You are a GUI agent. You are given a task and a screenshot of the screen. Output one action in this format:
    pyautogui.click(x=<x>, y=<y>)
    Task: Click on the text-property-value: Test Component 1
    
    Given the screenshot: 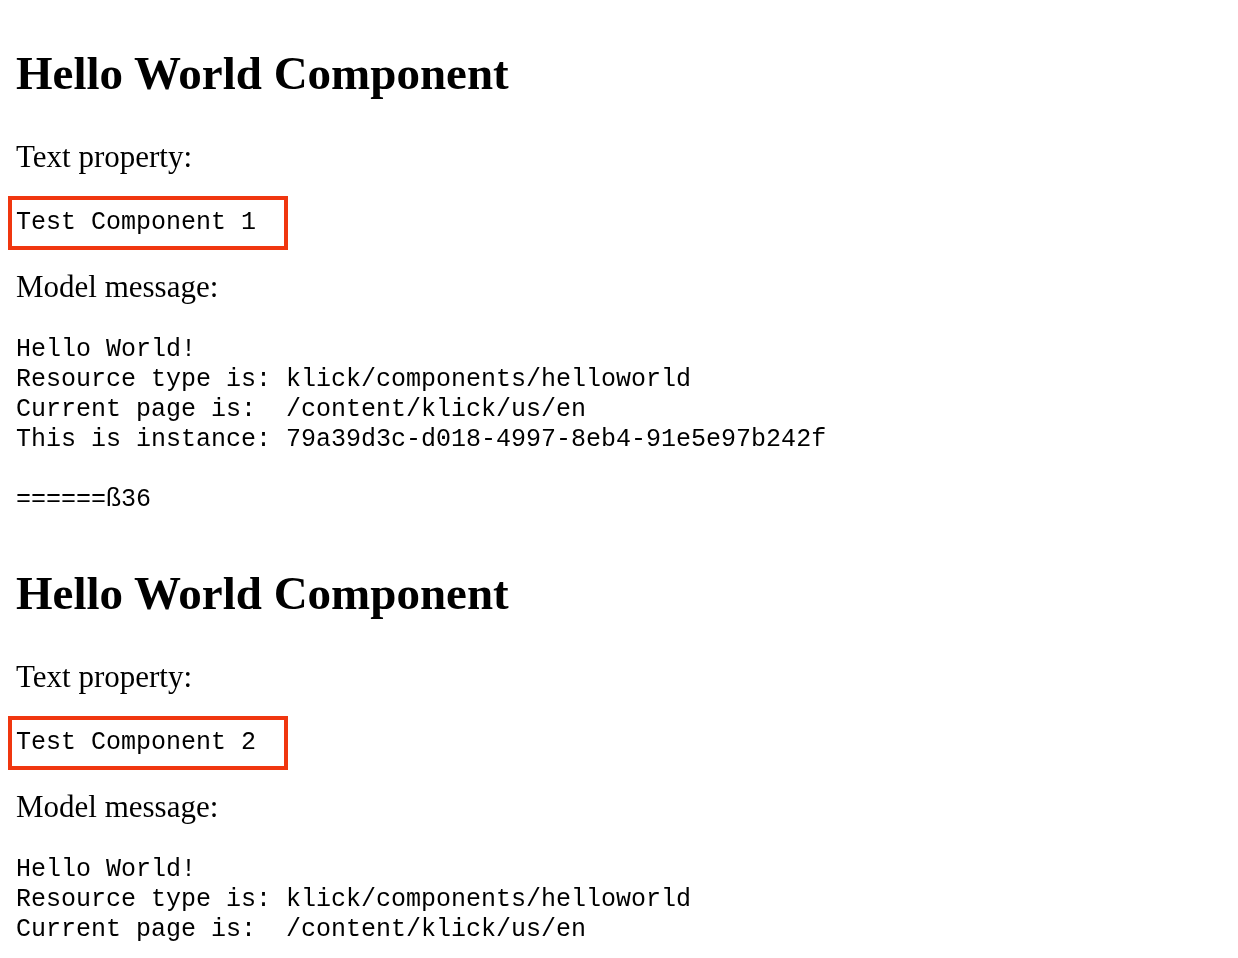 What is the action you would take?
    pyautogui.click(x=148, y=223)
    